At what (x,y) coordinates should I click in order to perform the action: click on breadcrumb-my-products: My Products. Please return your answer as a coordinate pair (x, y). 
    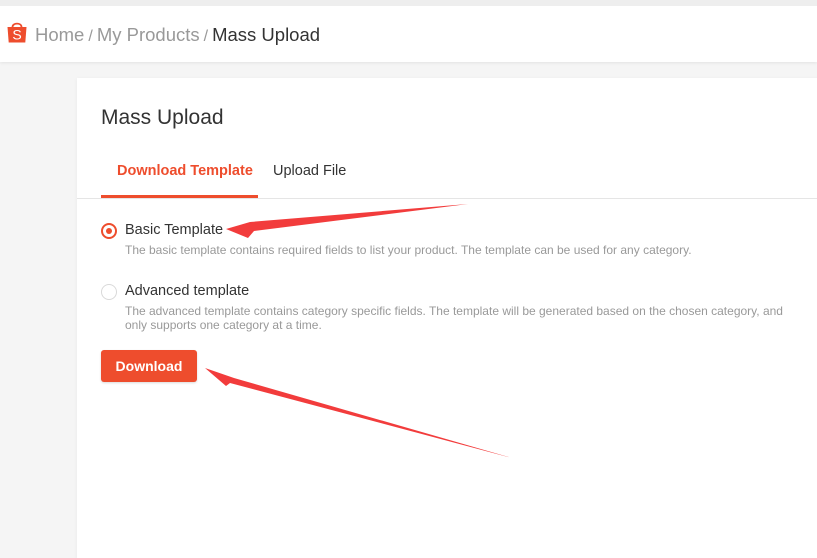
    Looking at the image, I should click on (148, 34).